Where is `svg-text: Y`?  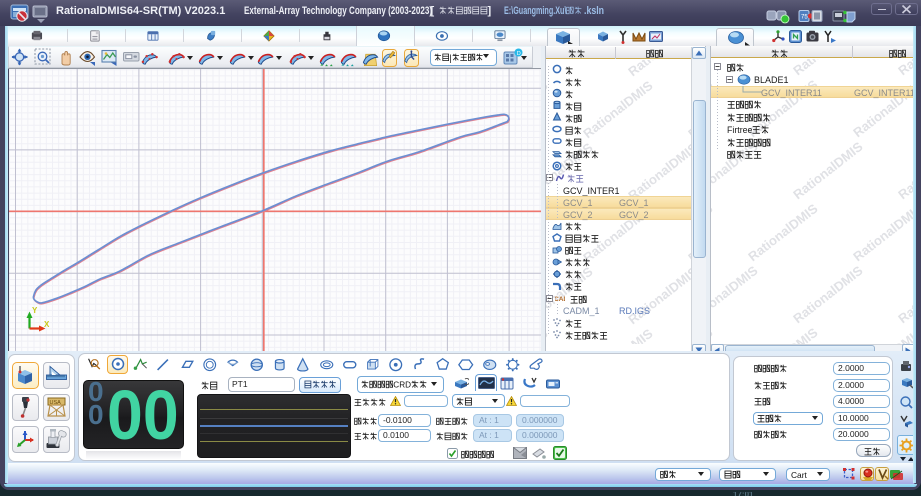
svg-text: Y is located at coordinates (35, 310).